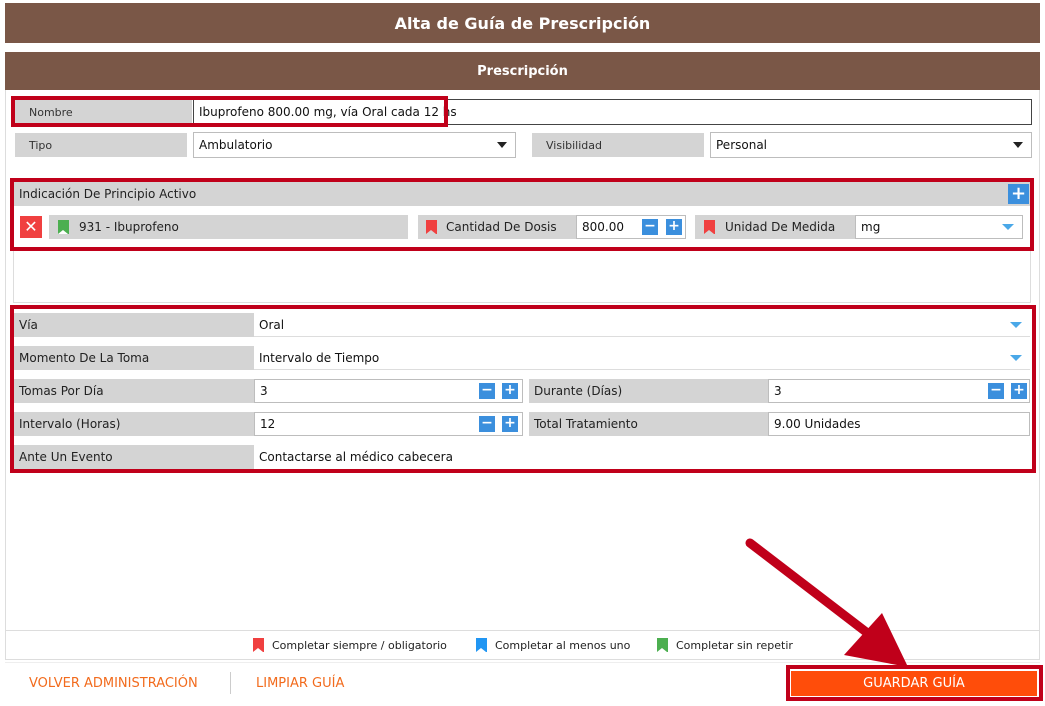  What do you see at coordinates (113, 683) in the screenshot?
I see `volver-button: VOLVER ADMINISTRACIÓN` at bounding box center [113, 683].